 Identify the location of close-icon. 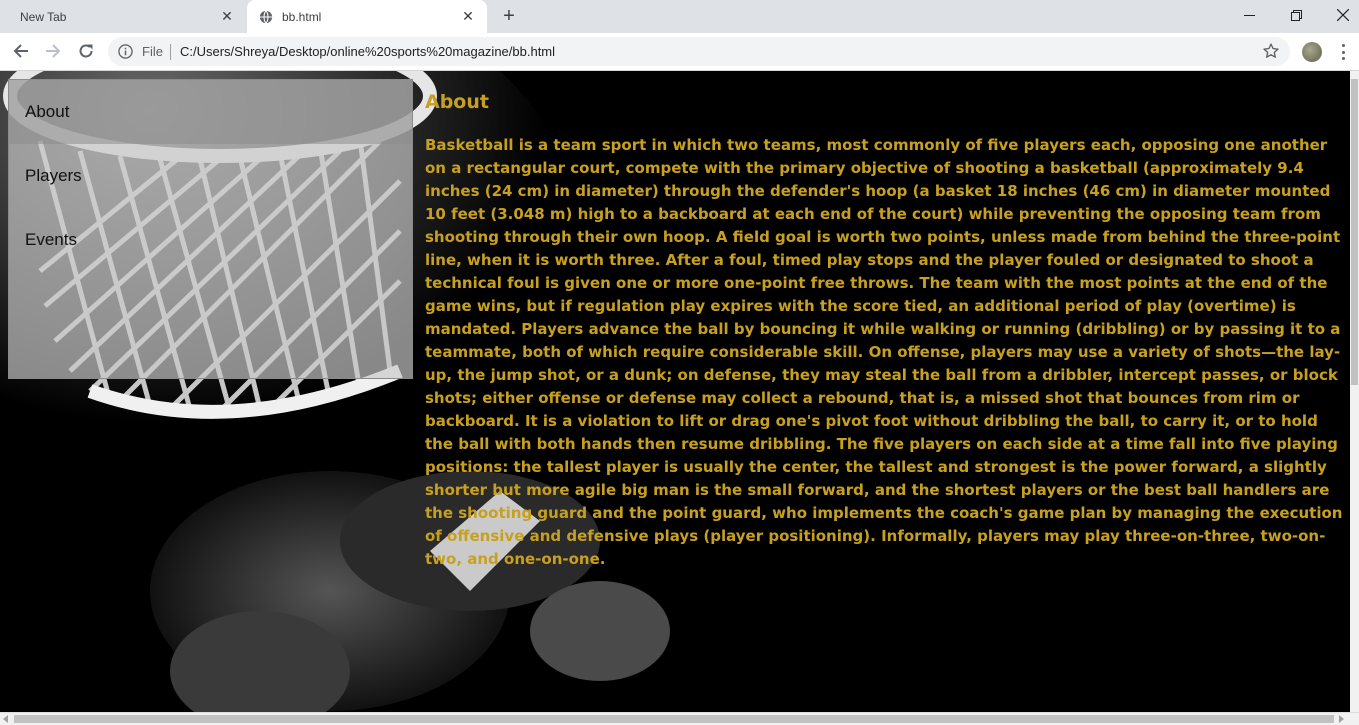
(1339, 15).